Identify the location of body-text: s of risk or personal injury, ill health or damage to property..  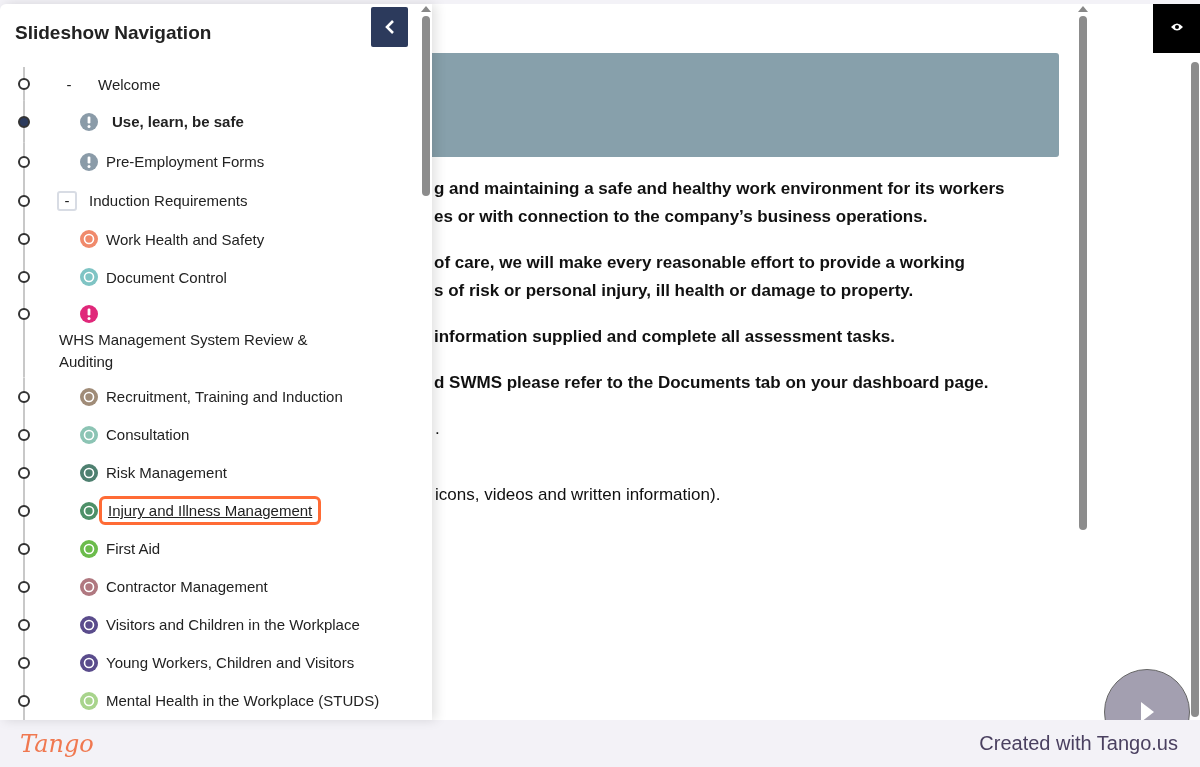
(674, 291).